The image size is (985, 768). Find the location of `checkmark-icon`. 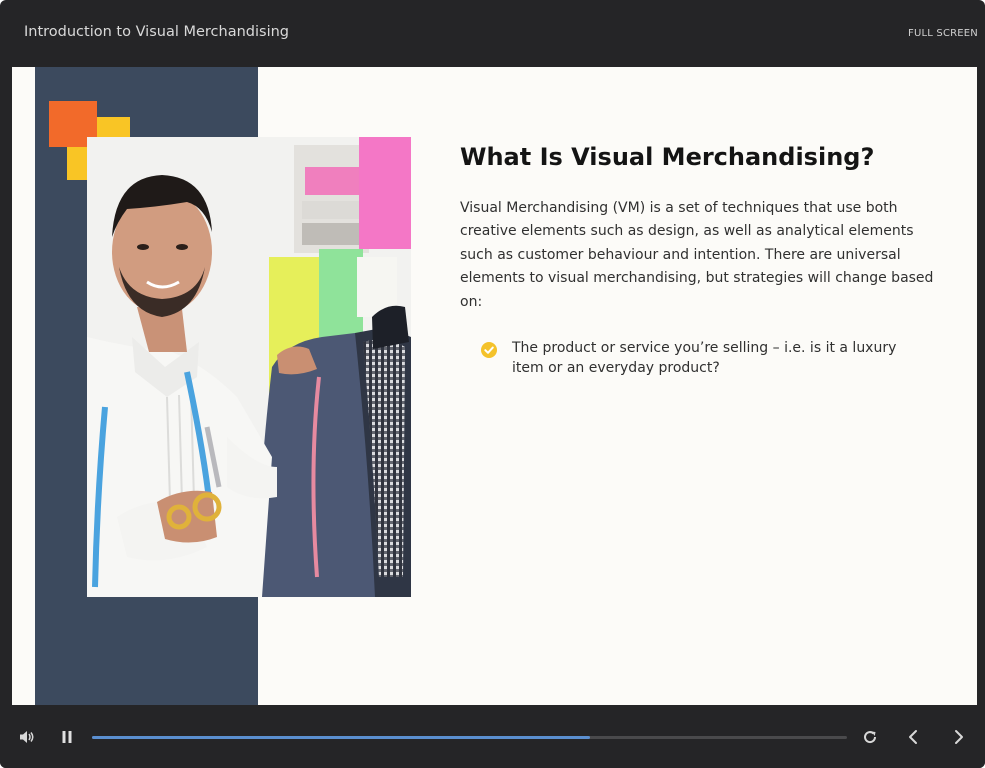

checkmark-icon is located at coordinates (489, 350).